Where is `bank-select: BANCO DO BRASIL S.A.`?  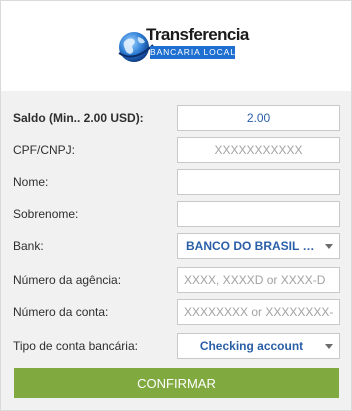 bank-select: BANCO DO BRASIL S.A. is located at coordinates (258, 246).